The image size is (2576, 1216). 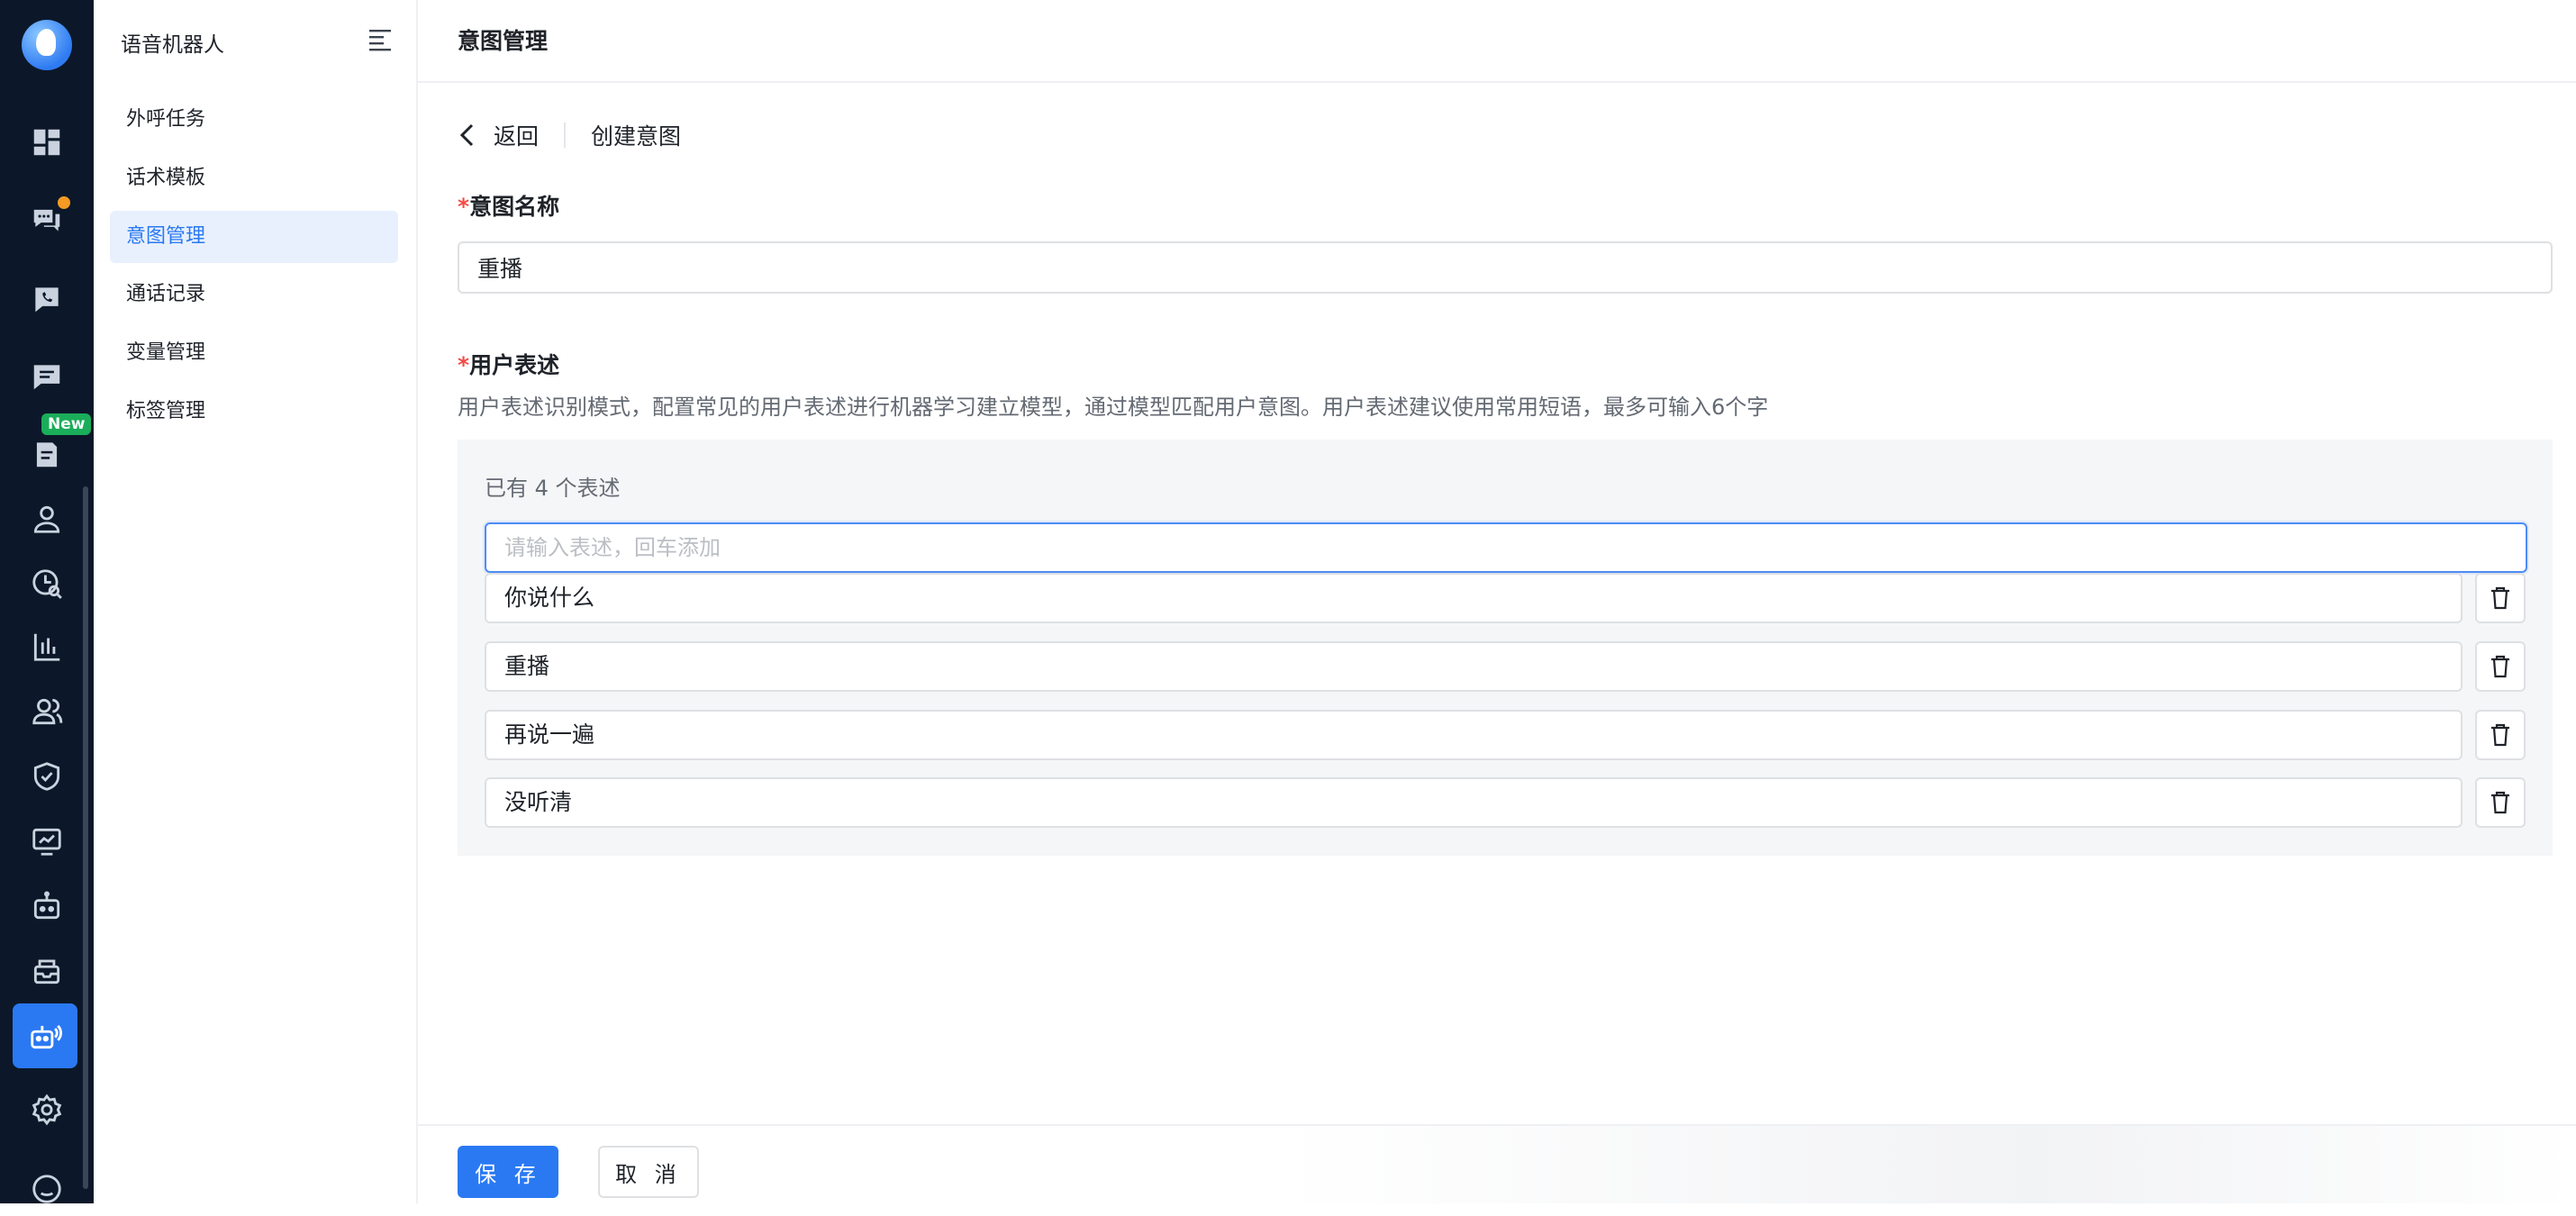 What do you see at coordinates (1497, 1163) in the screenshot?
I see `form-footer: 保 存 取 消` at bounding box center [1497, 1163].